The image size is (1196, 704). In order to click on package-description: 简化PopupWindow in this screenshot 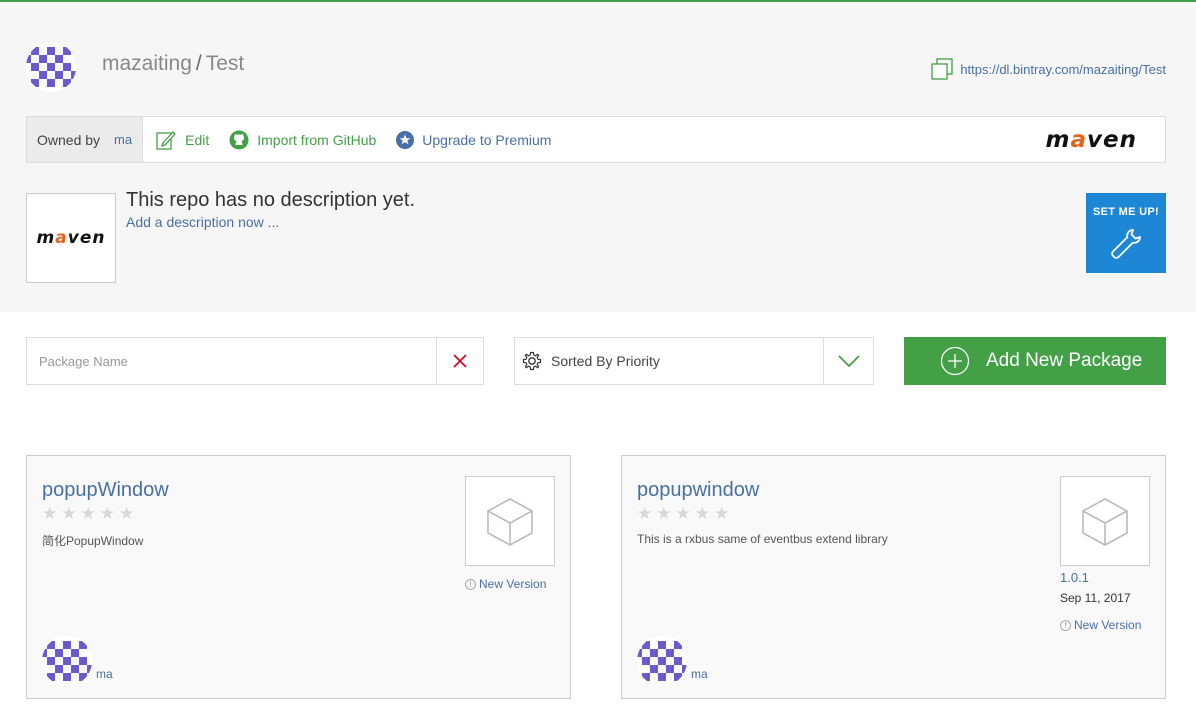, I will do `click(93, 541)`.